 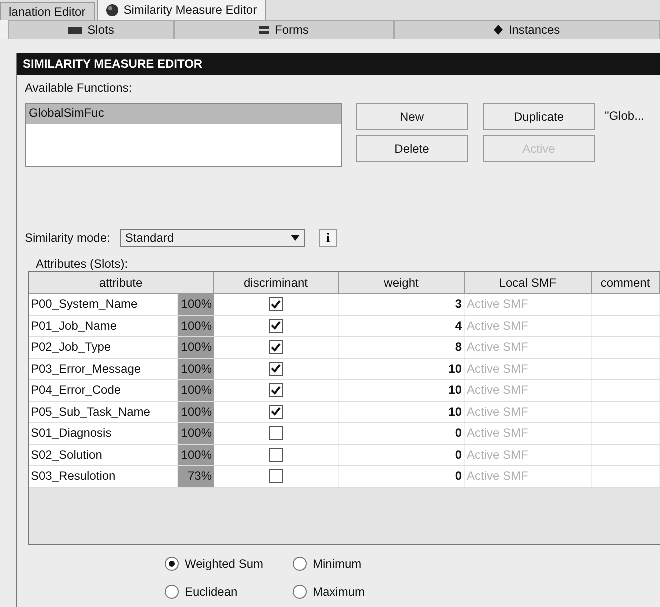 I want to click on column-header: discriminant, so click(x=276, y=282).